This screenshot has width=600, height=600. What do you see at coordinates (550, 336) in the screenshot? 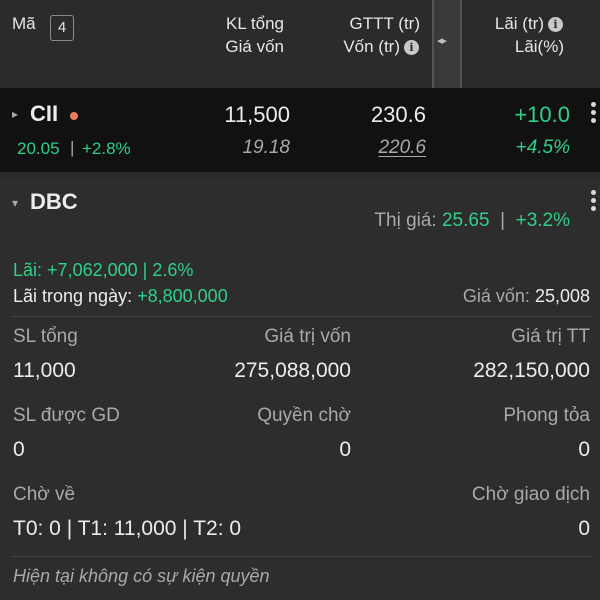
I see `market-value-label: Giá trị TT` at bounding box center [550, 336].